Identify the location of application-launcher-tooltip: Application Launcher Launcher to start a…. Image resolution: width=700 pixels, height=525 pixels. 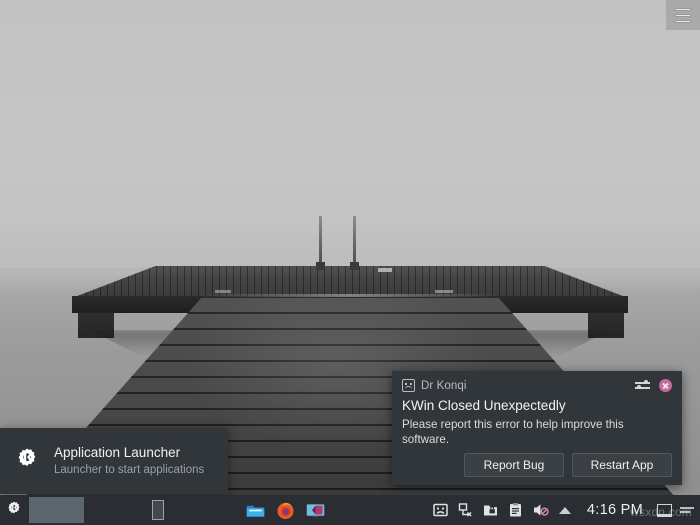
(114, 461).